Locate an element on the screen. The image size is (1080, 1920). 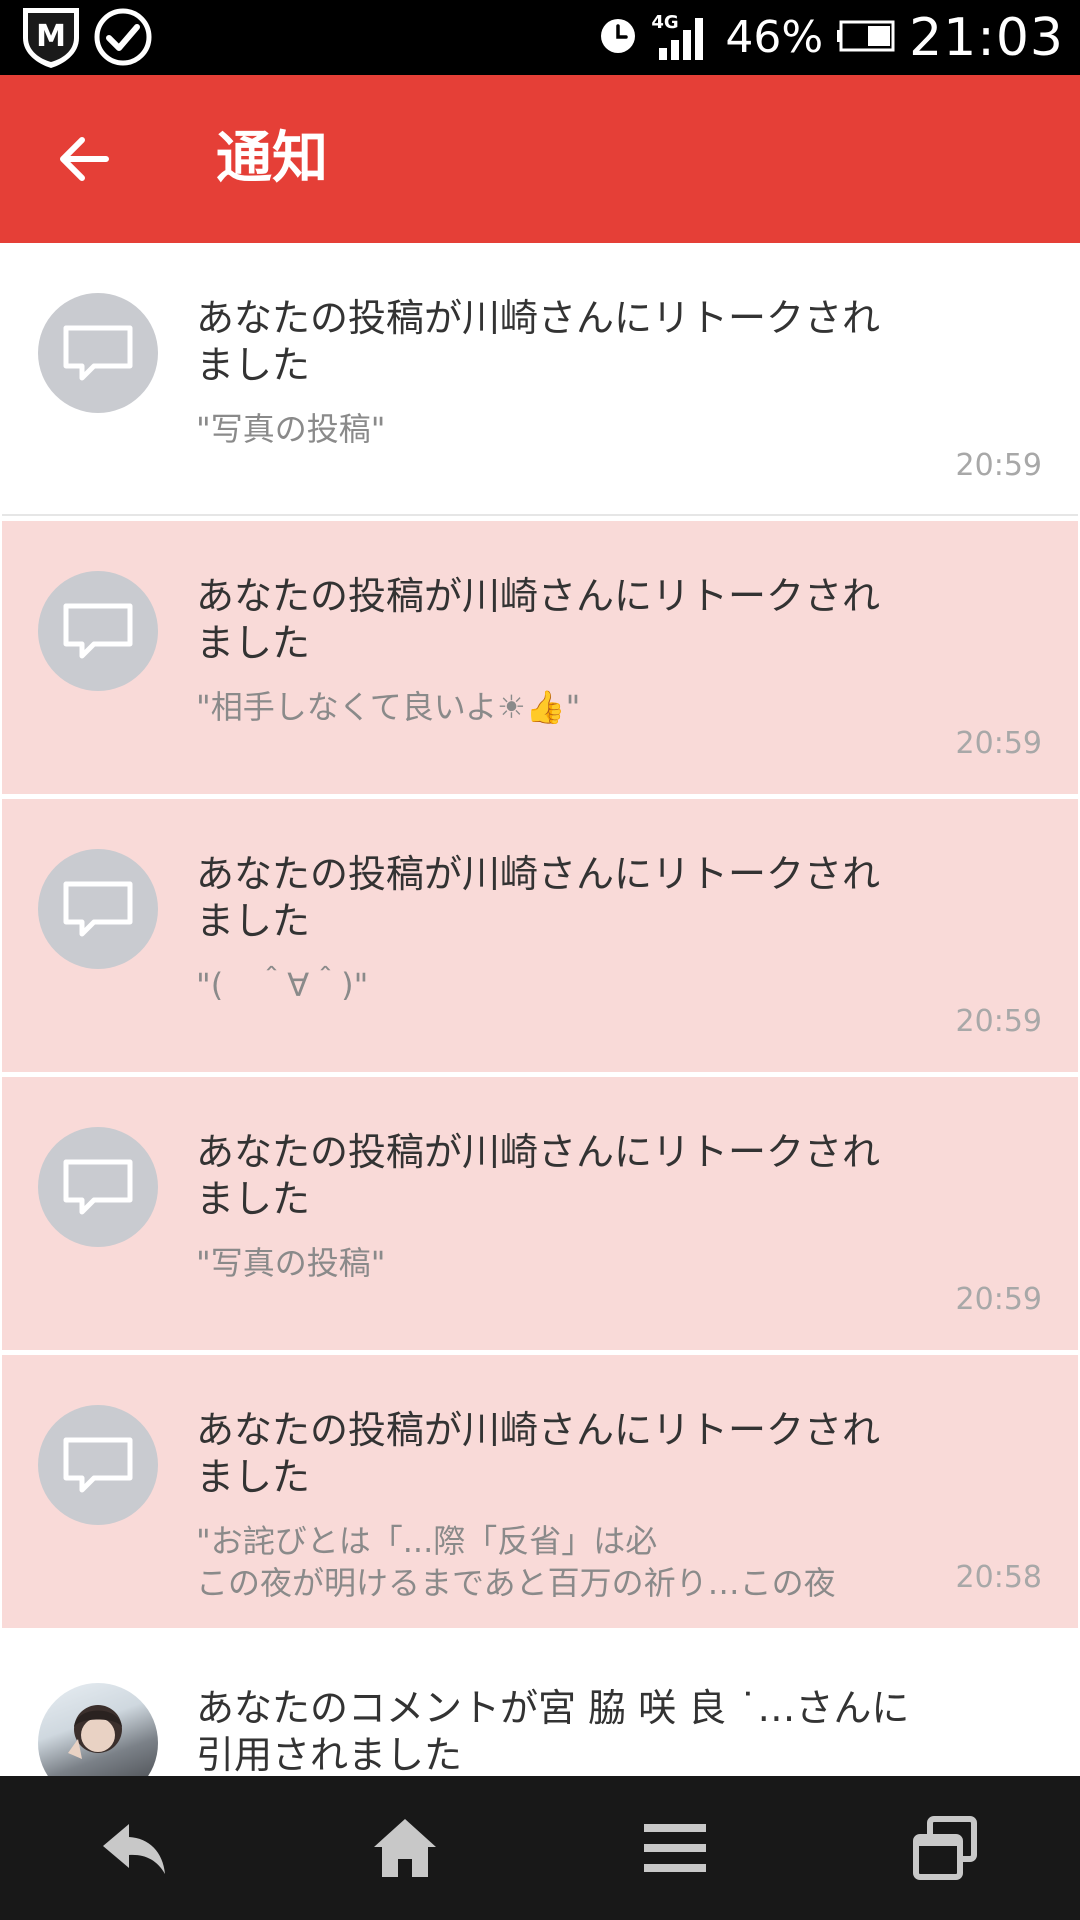
home-icon is located at coordinates (405, 1848).